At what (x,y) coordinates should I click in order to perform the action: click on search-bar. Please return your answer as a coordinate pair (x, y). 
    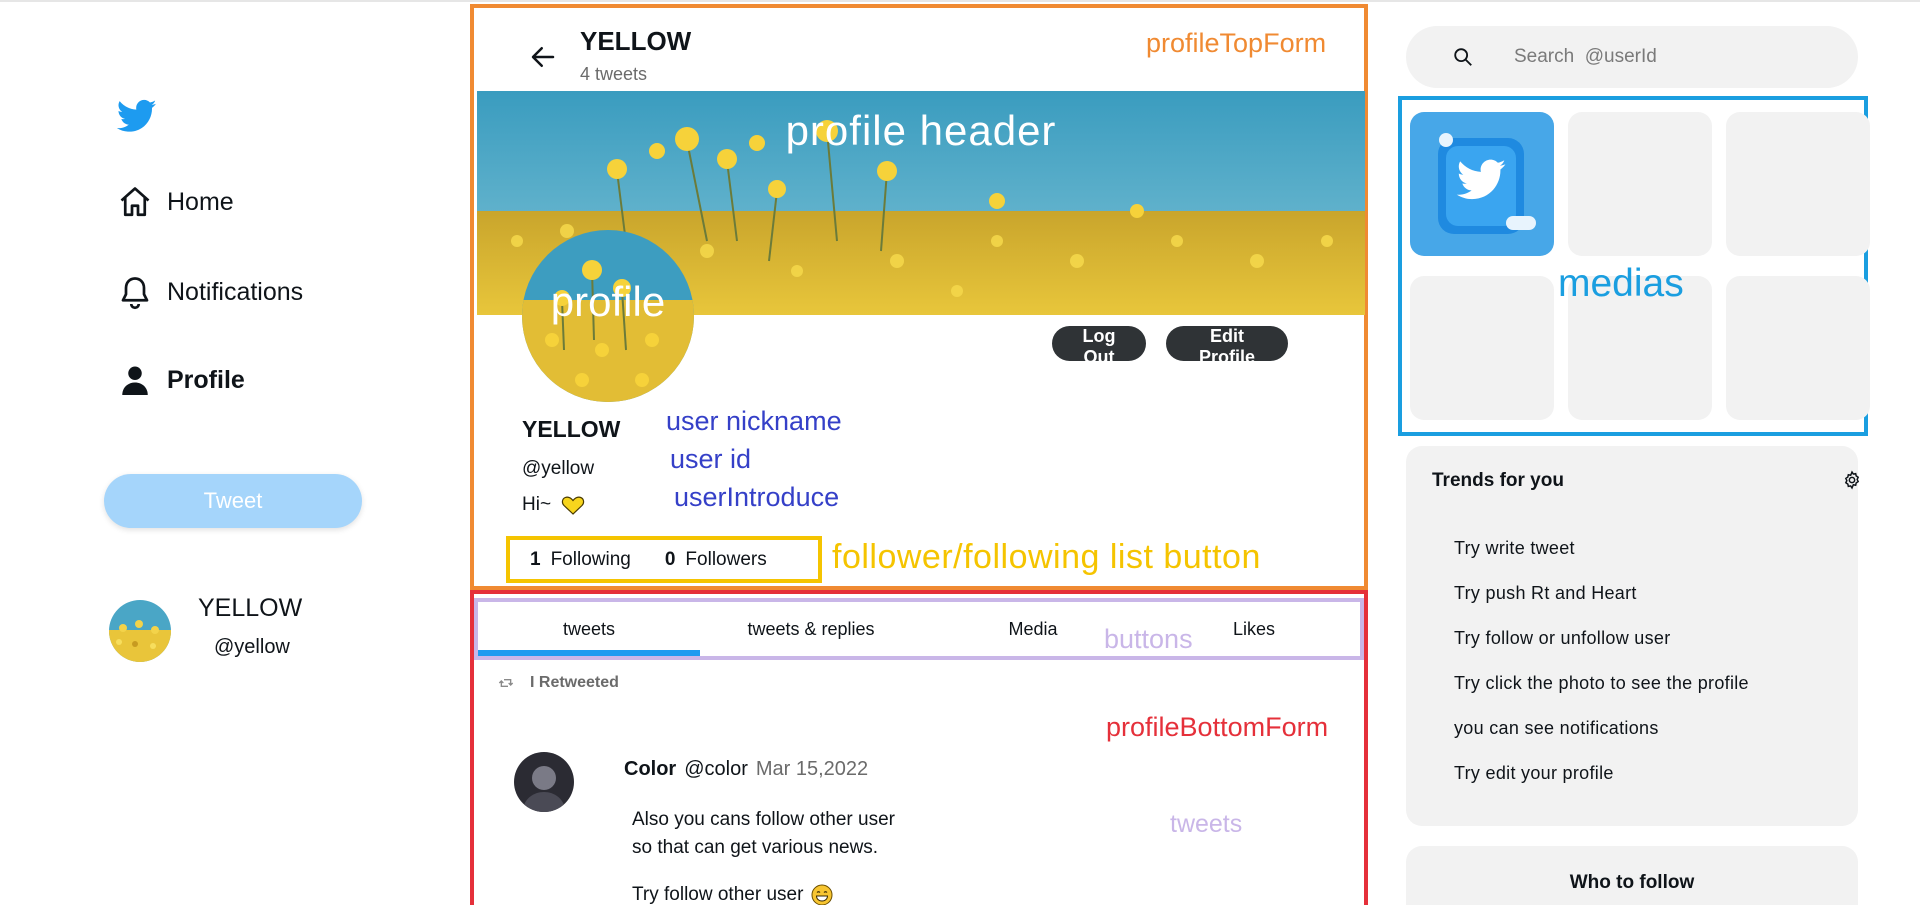
    Looking at the image, I should click on (1632, 57).